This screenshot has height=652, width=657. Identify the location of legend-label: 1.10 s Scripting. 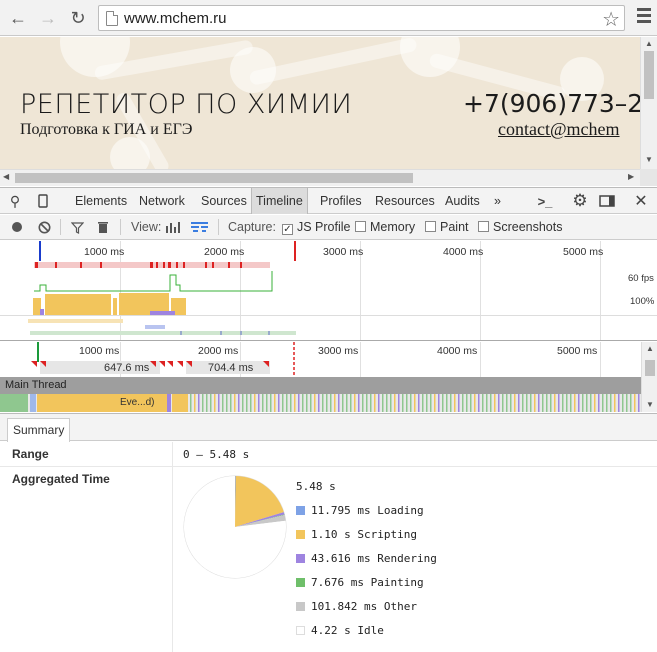
(364, 534).